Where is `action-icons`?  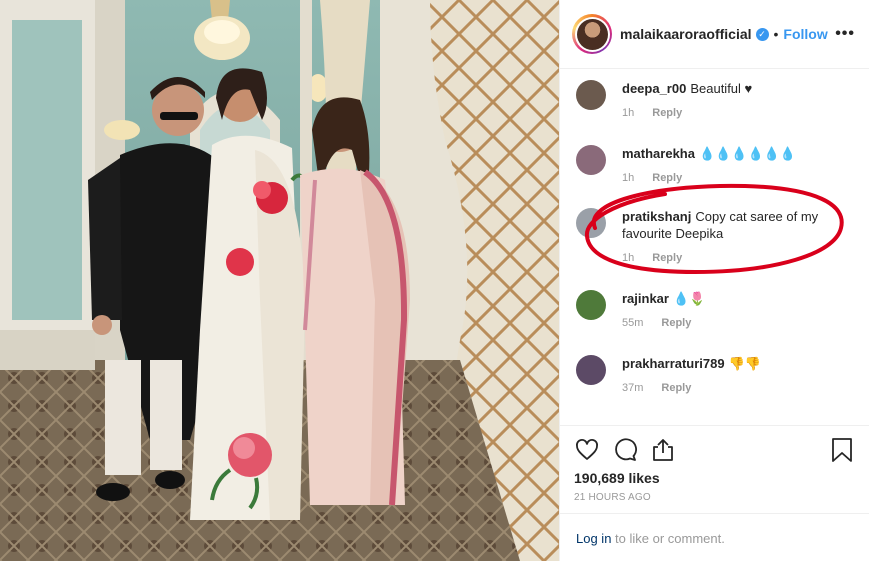 action-icons is located at coordinates (714, 450).